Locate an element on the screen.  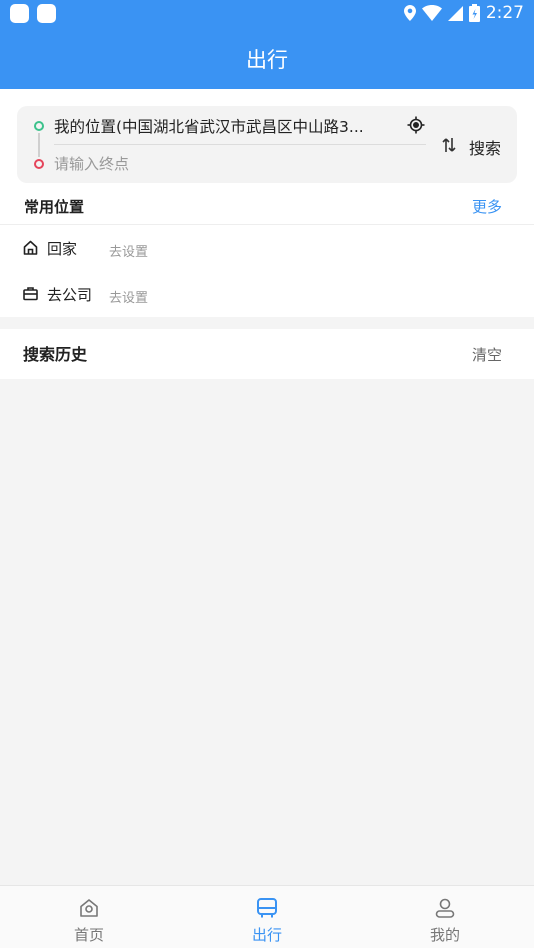
tab-travel: 出行 is located at coordinates (267, 917).